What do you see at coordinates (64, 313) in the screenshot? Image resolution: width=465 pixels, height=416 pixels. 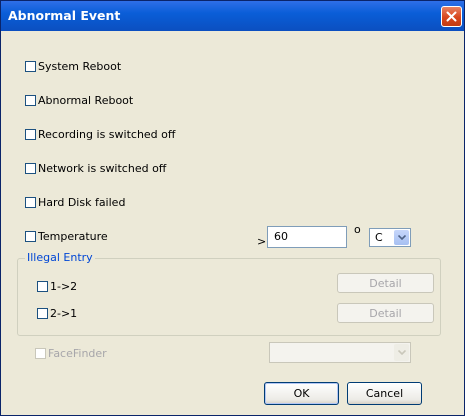 I see `entry-2-1-label: 2->1` at bounding box center [64, 313].